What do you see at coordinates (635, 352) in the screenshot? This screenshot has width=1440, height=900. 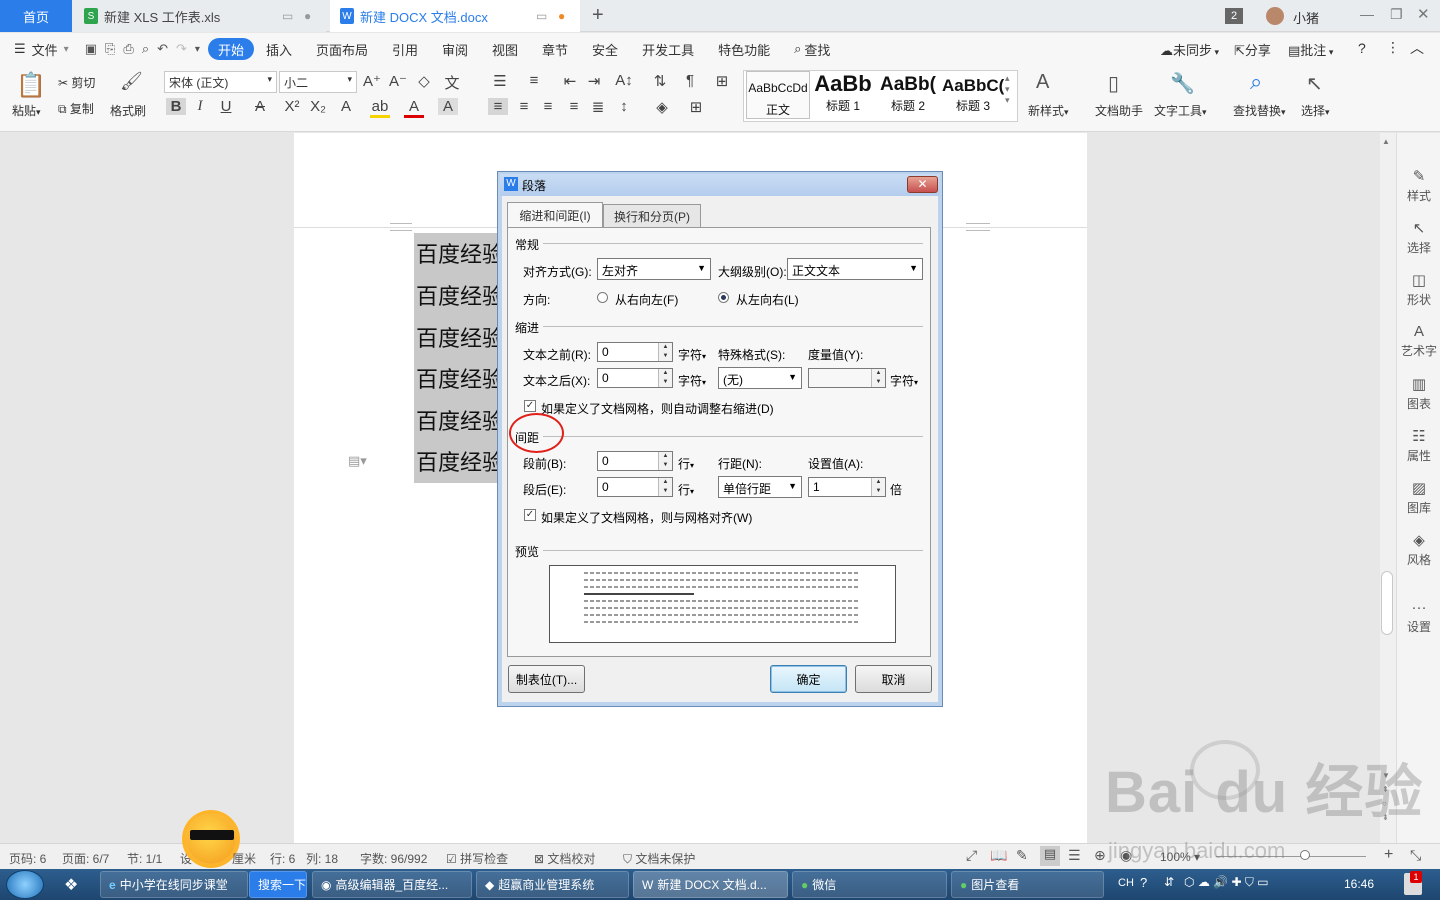 I see `before-text-input: 0 ▲ ▼` at bounding box center [635, 352].